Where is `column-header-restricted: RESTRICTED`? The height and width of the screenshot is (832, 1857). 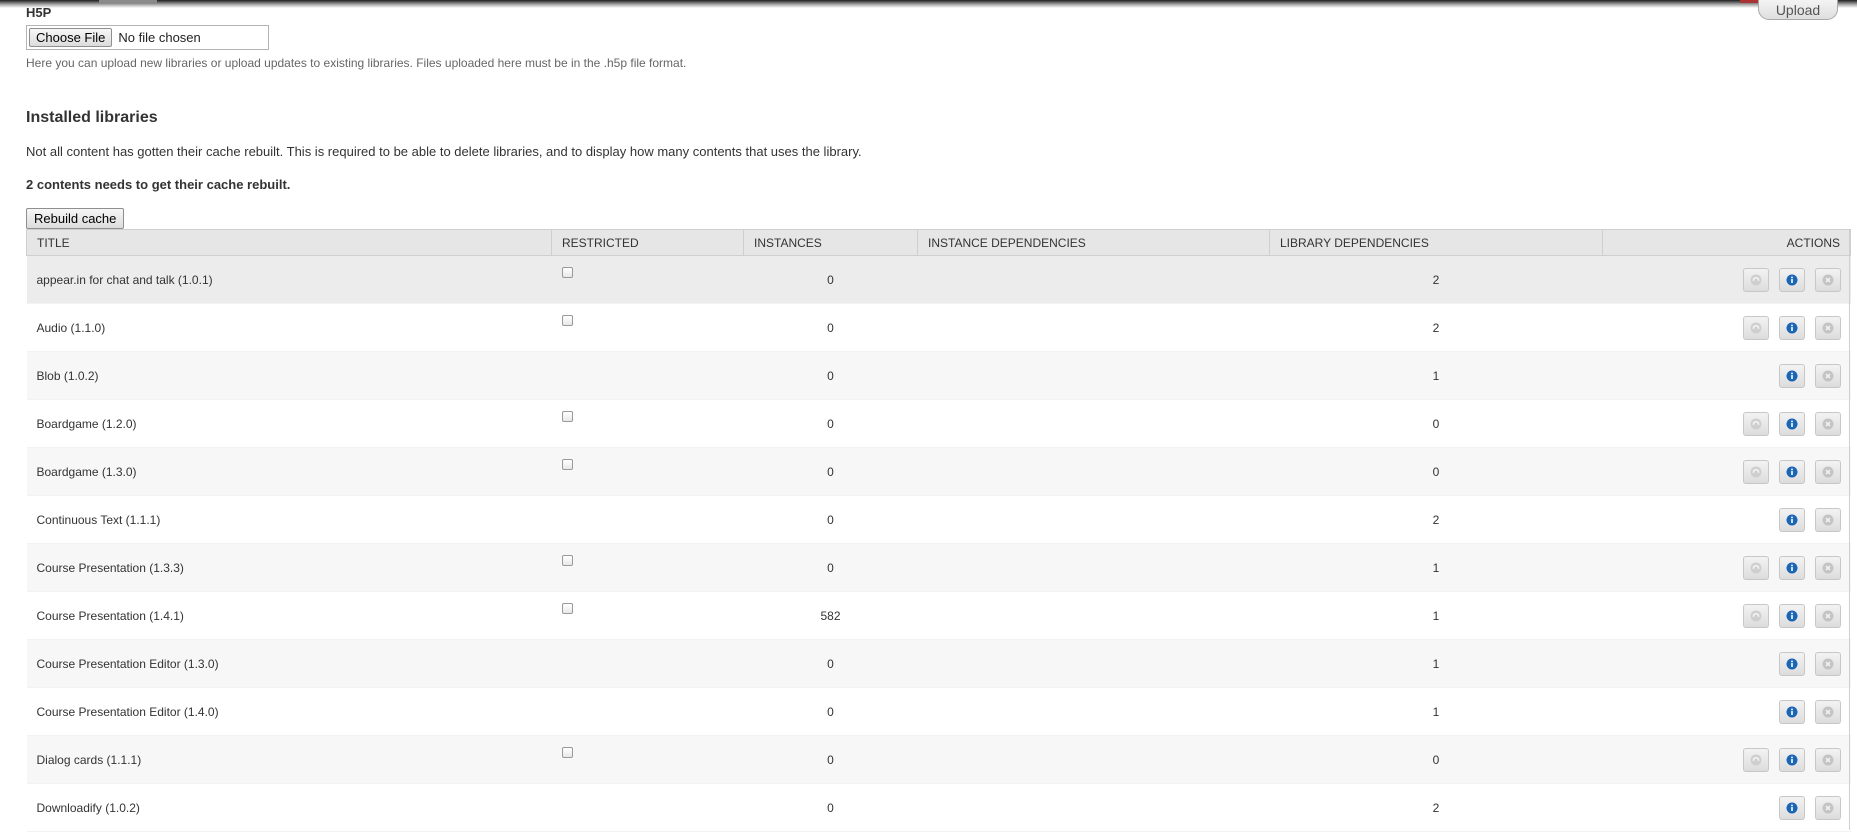 column-header-restricted: RESTRICTED is located at coordinates (647, 242).